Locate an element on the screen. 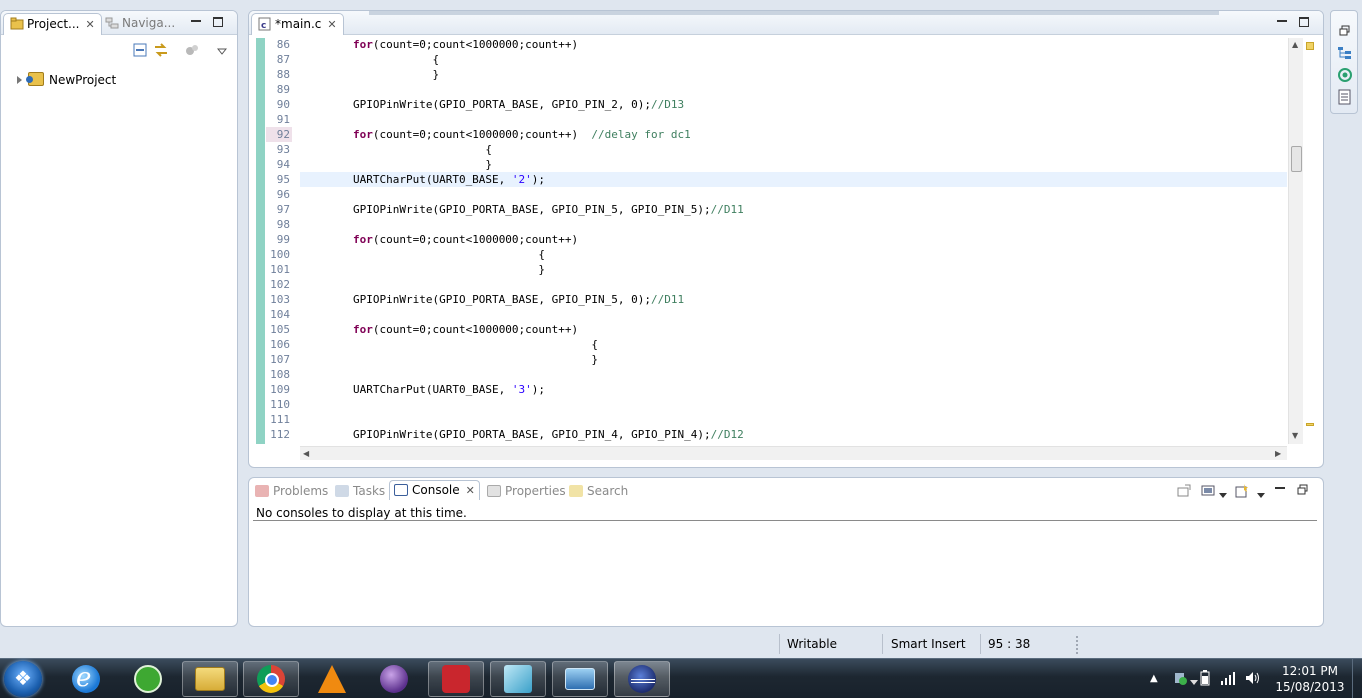 The width and height of the screenshot is (1362, 698). code-line: UARTCharPut(UART0_BASE, '2'); is located at coordinates (793, 179).